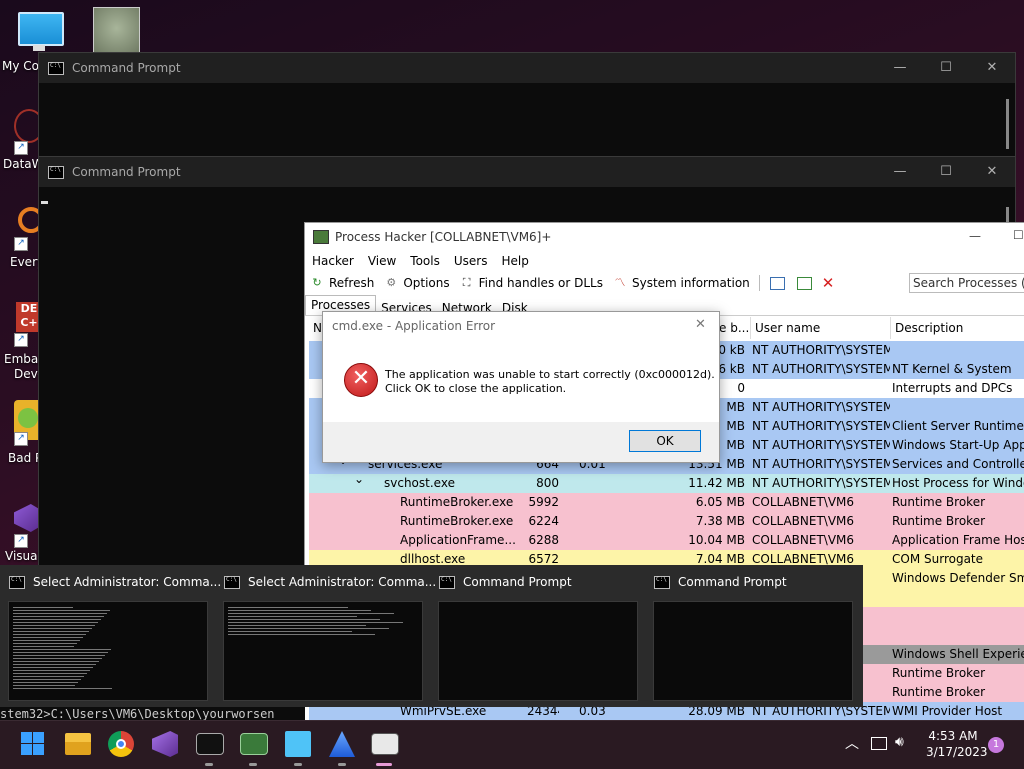  I want to click on volume-icon: 🔊︎, so click(899, 742).